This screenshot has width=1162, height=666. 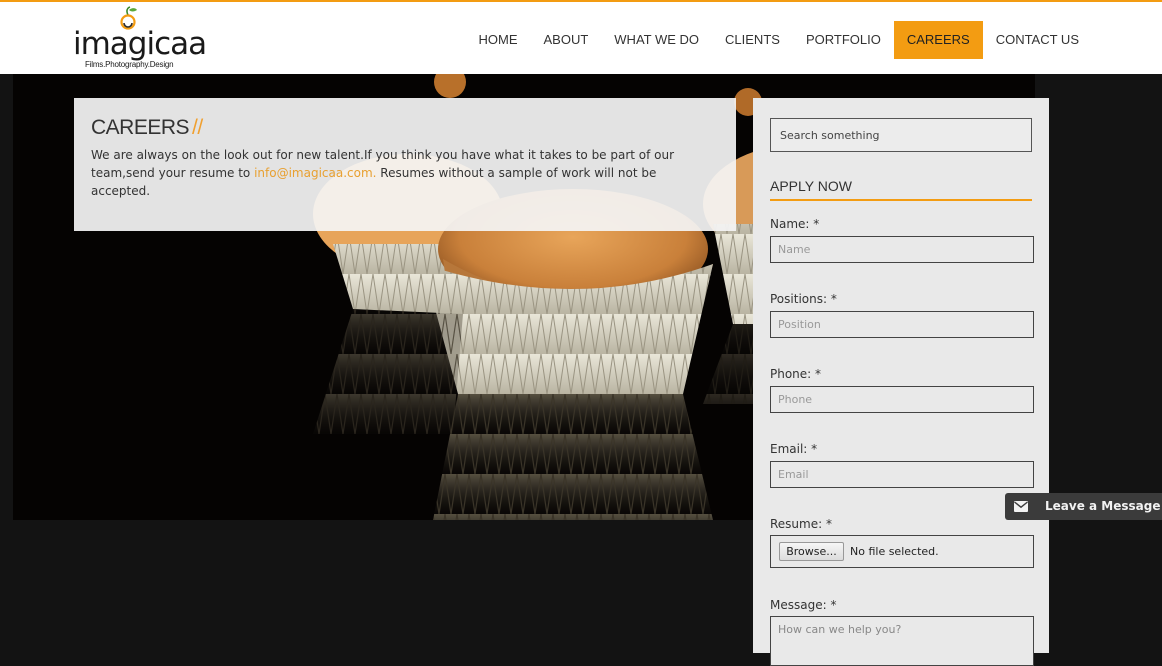 I want to click on logo-tagline: Films.Photography.Design, so click(x=129, y=64).